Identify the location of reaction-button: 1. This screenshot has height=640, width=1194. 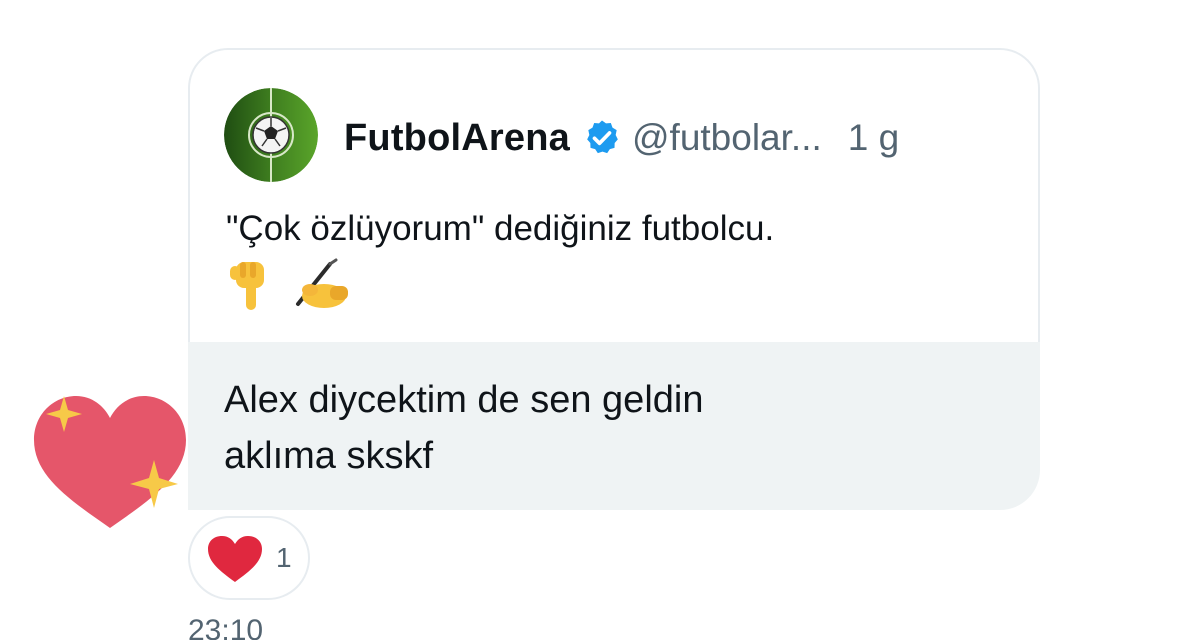
(249, 558).